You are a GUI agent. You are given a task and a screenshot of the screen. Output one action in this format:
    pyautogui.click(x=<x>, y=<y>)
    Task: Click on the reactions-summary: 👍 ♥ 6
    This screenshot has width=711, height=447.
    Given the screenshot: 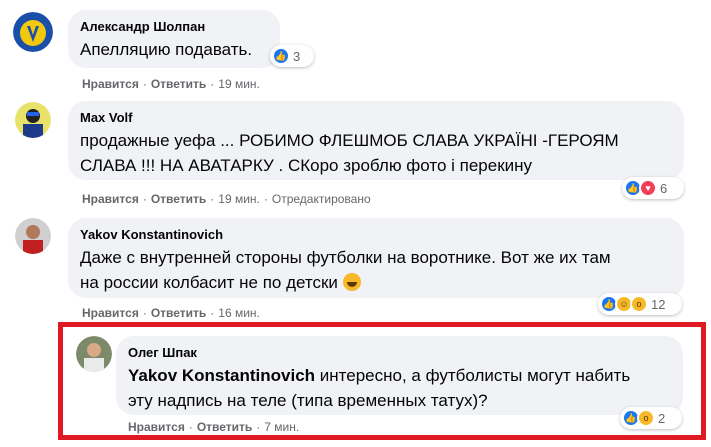 What is the action you would take?
    pyautogui.click(x=653, y=188)
    